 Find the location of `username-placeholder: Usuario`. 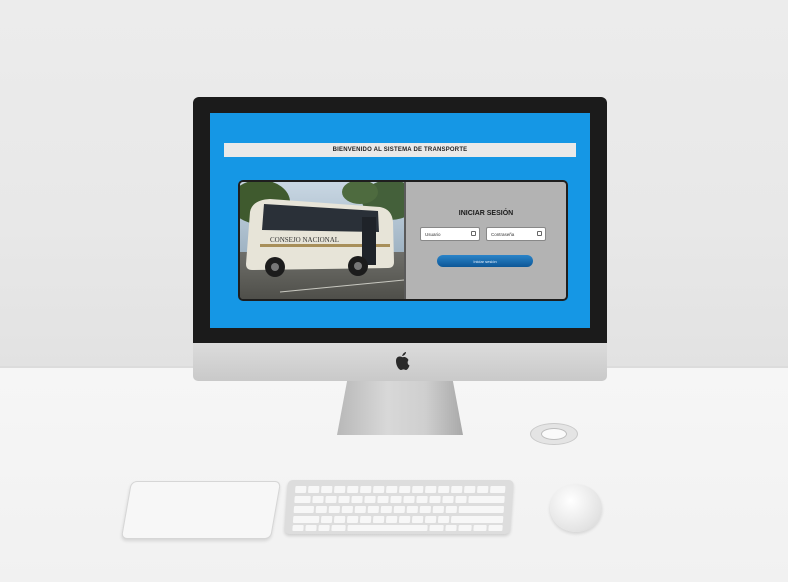

username-placeholder: Usuario is located at coordinates (433, 234).